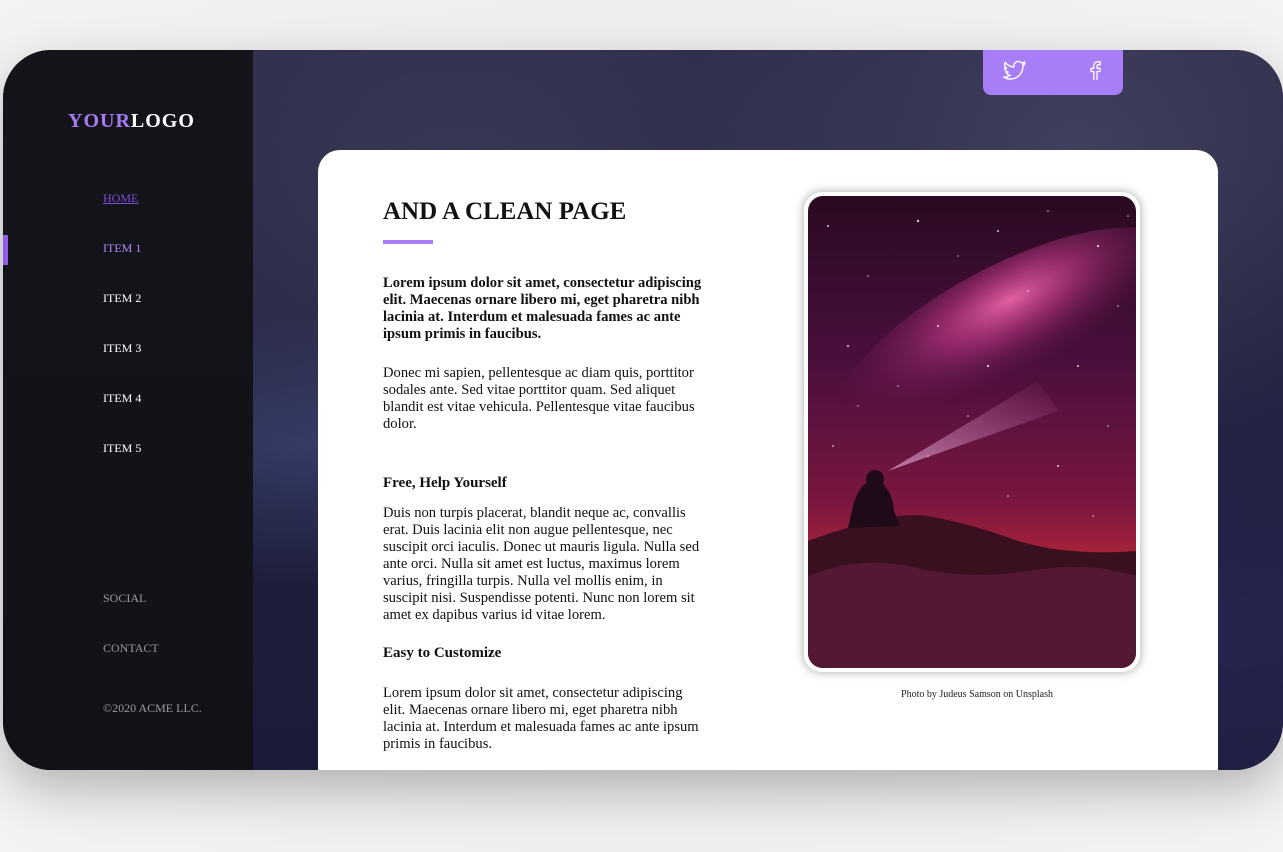 The height and width of the screenshot is (852, 1283). I want to click on social-bar, so click(1053, 72).